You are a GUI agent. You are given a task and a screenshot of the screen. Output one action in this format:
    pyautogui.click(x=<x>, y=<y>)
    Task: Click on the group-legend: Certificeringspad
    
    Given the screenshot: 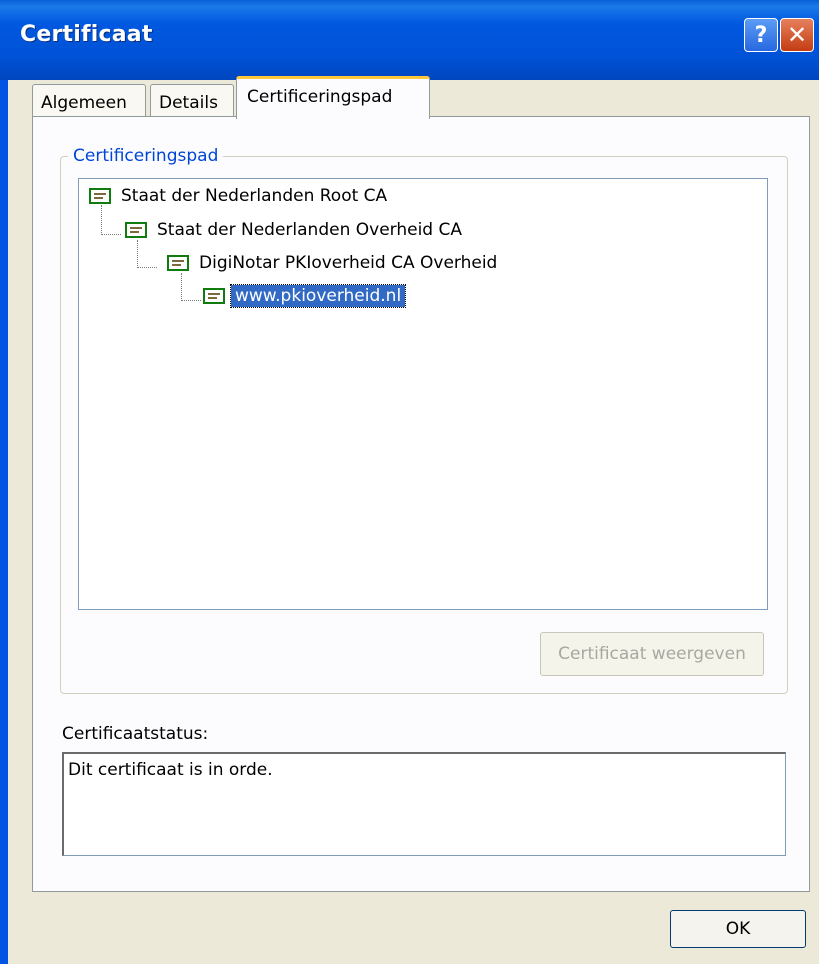 What is the action you would take?
    pyautogui.click(x=146, y=156)
    